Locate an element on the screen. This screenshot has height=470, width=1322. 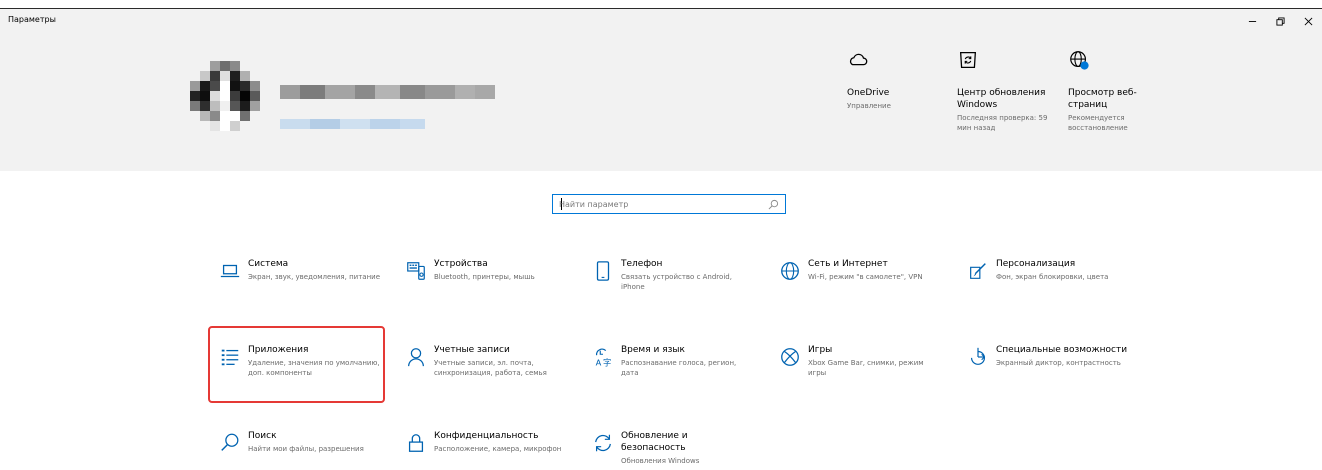
category-title: Сеть и Интернет is located at coordinates (848, 264).